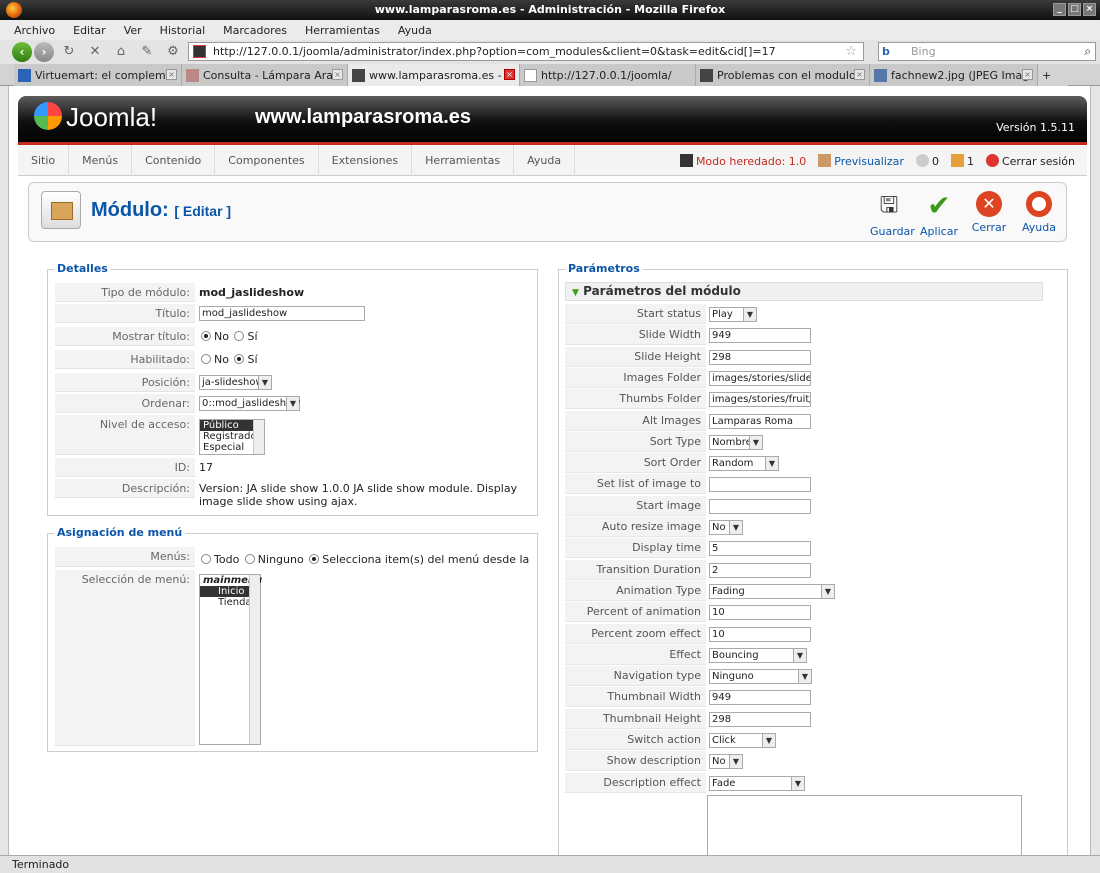 The height and width of the screenshot is (873, 1100). I want to click on menu-herramientas: Herramientas, so click(342, 30).